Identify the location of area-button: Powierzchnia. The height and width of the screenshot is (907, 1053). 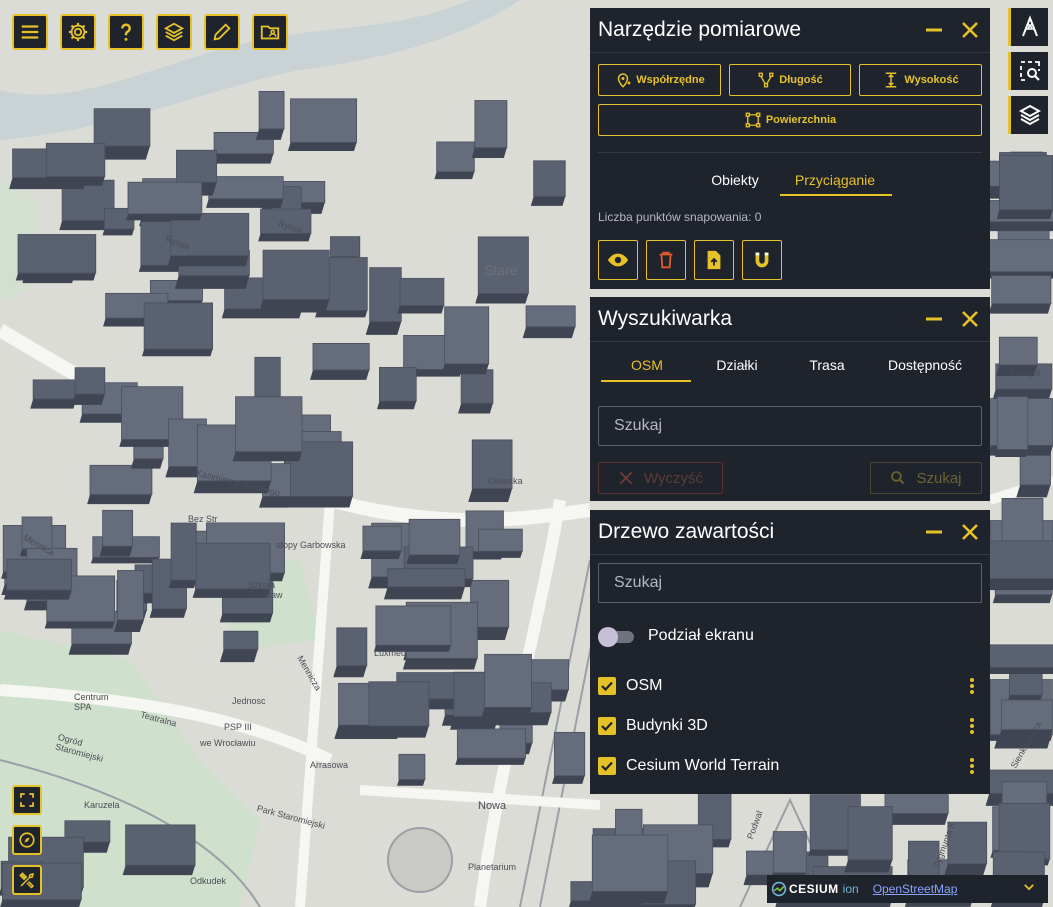
(790, 120).